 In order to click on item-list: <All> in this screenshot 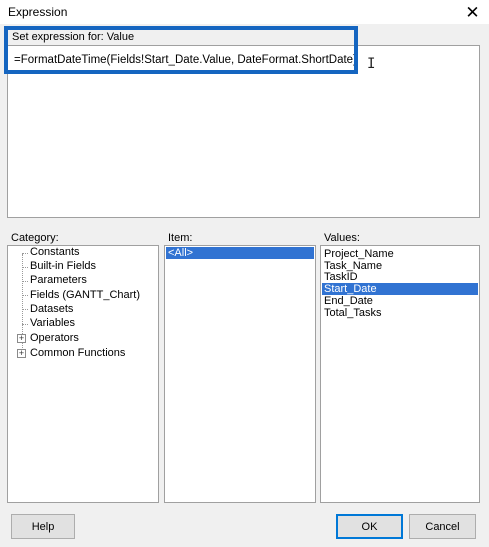, I will do `click(240, 374)`.